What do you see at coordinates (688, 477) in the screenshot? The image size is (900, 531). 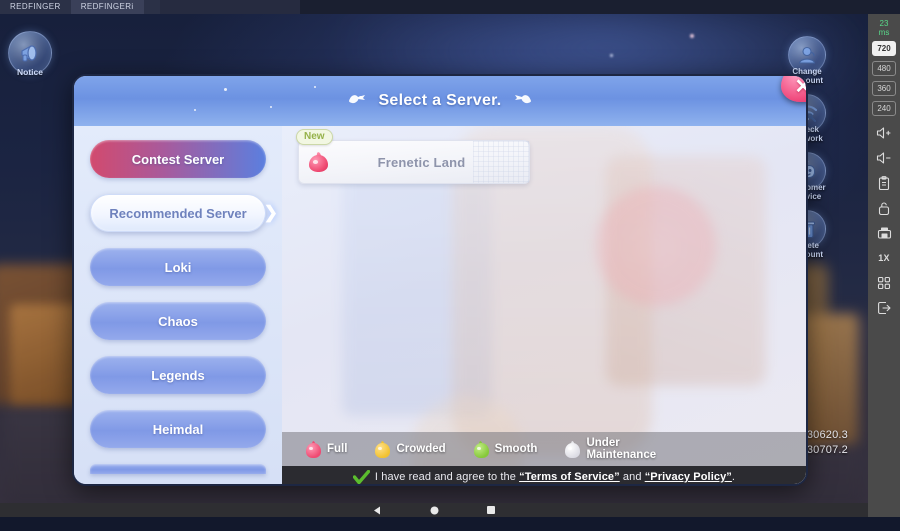 I see `privacy-policy-link: “Privacy Policy”` at bounding box center [688, 477].